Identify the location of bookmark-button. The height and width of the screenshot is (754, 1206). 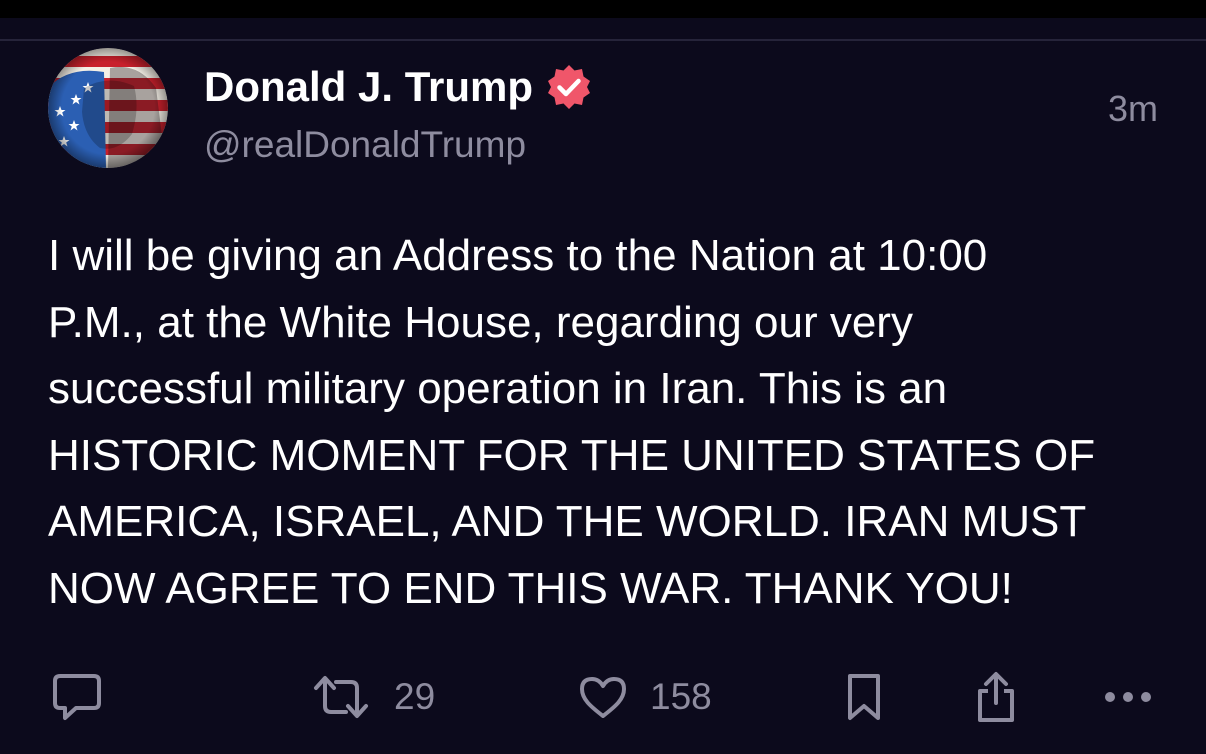
(864, 697).